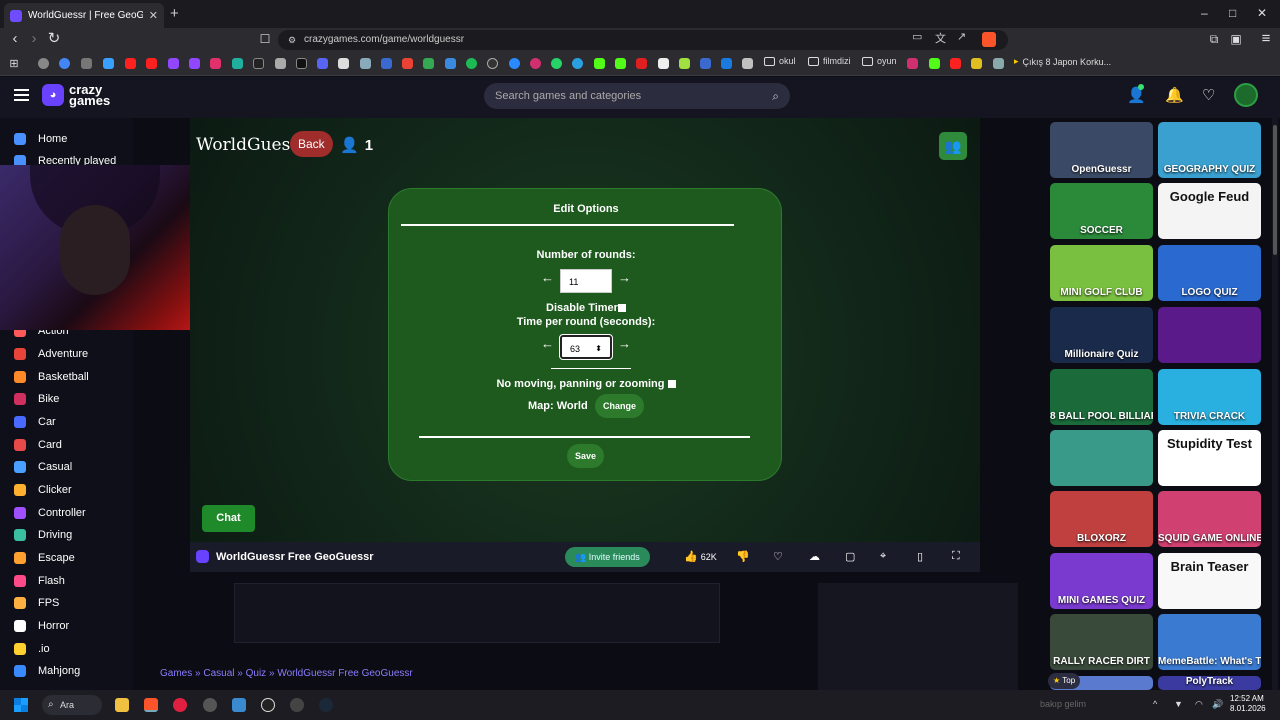 The height and width of the screenshot is (720, 1280). Describe the element at coordinates (547, 277) in the screenshot. I see `rounds-decrease-arrow-icon: ←` at that location.